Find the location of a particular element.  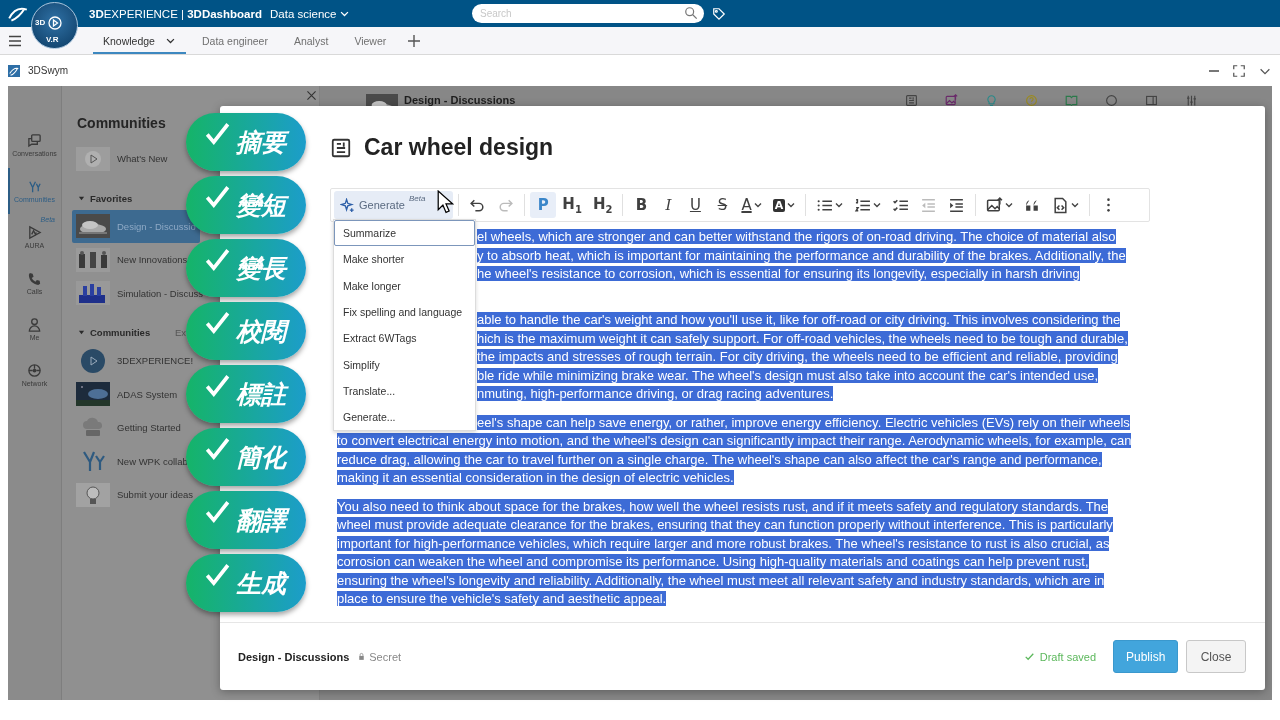

community-item: New Innovations is located at coordinates (132, 260).